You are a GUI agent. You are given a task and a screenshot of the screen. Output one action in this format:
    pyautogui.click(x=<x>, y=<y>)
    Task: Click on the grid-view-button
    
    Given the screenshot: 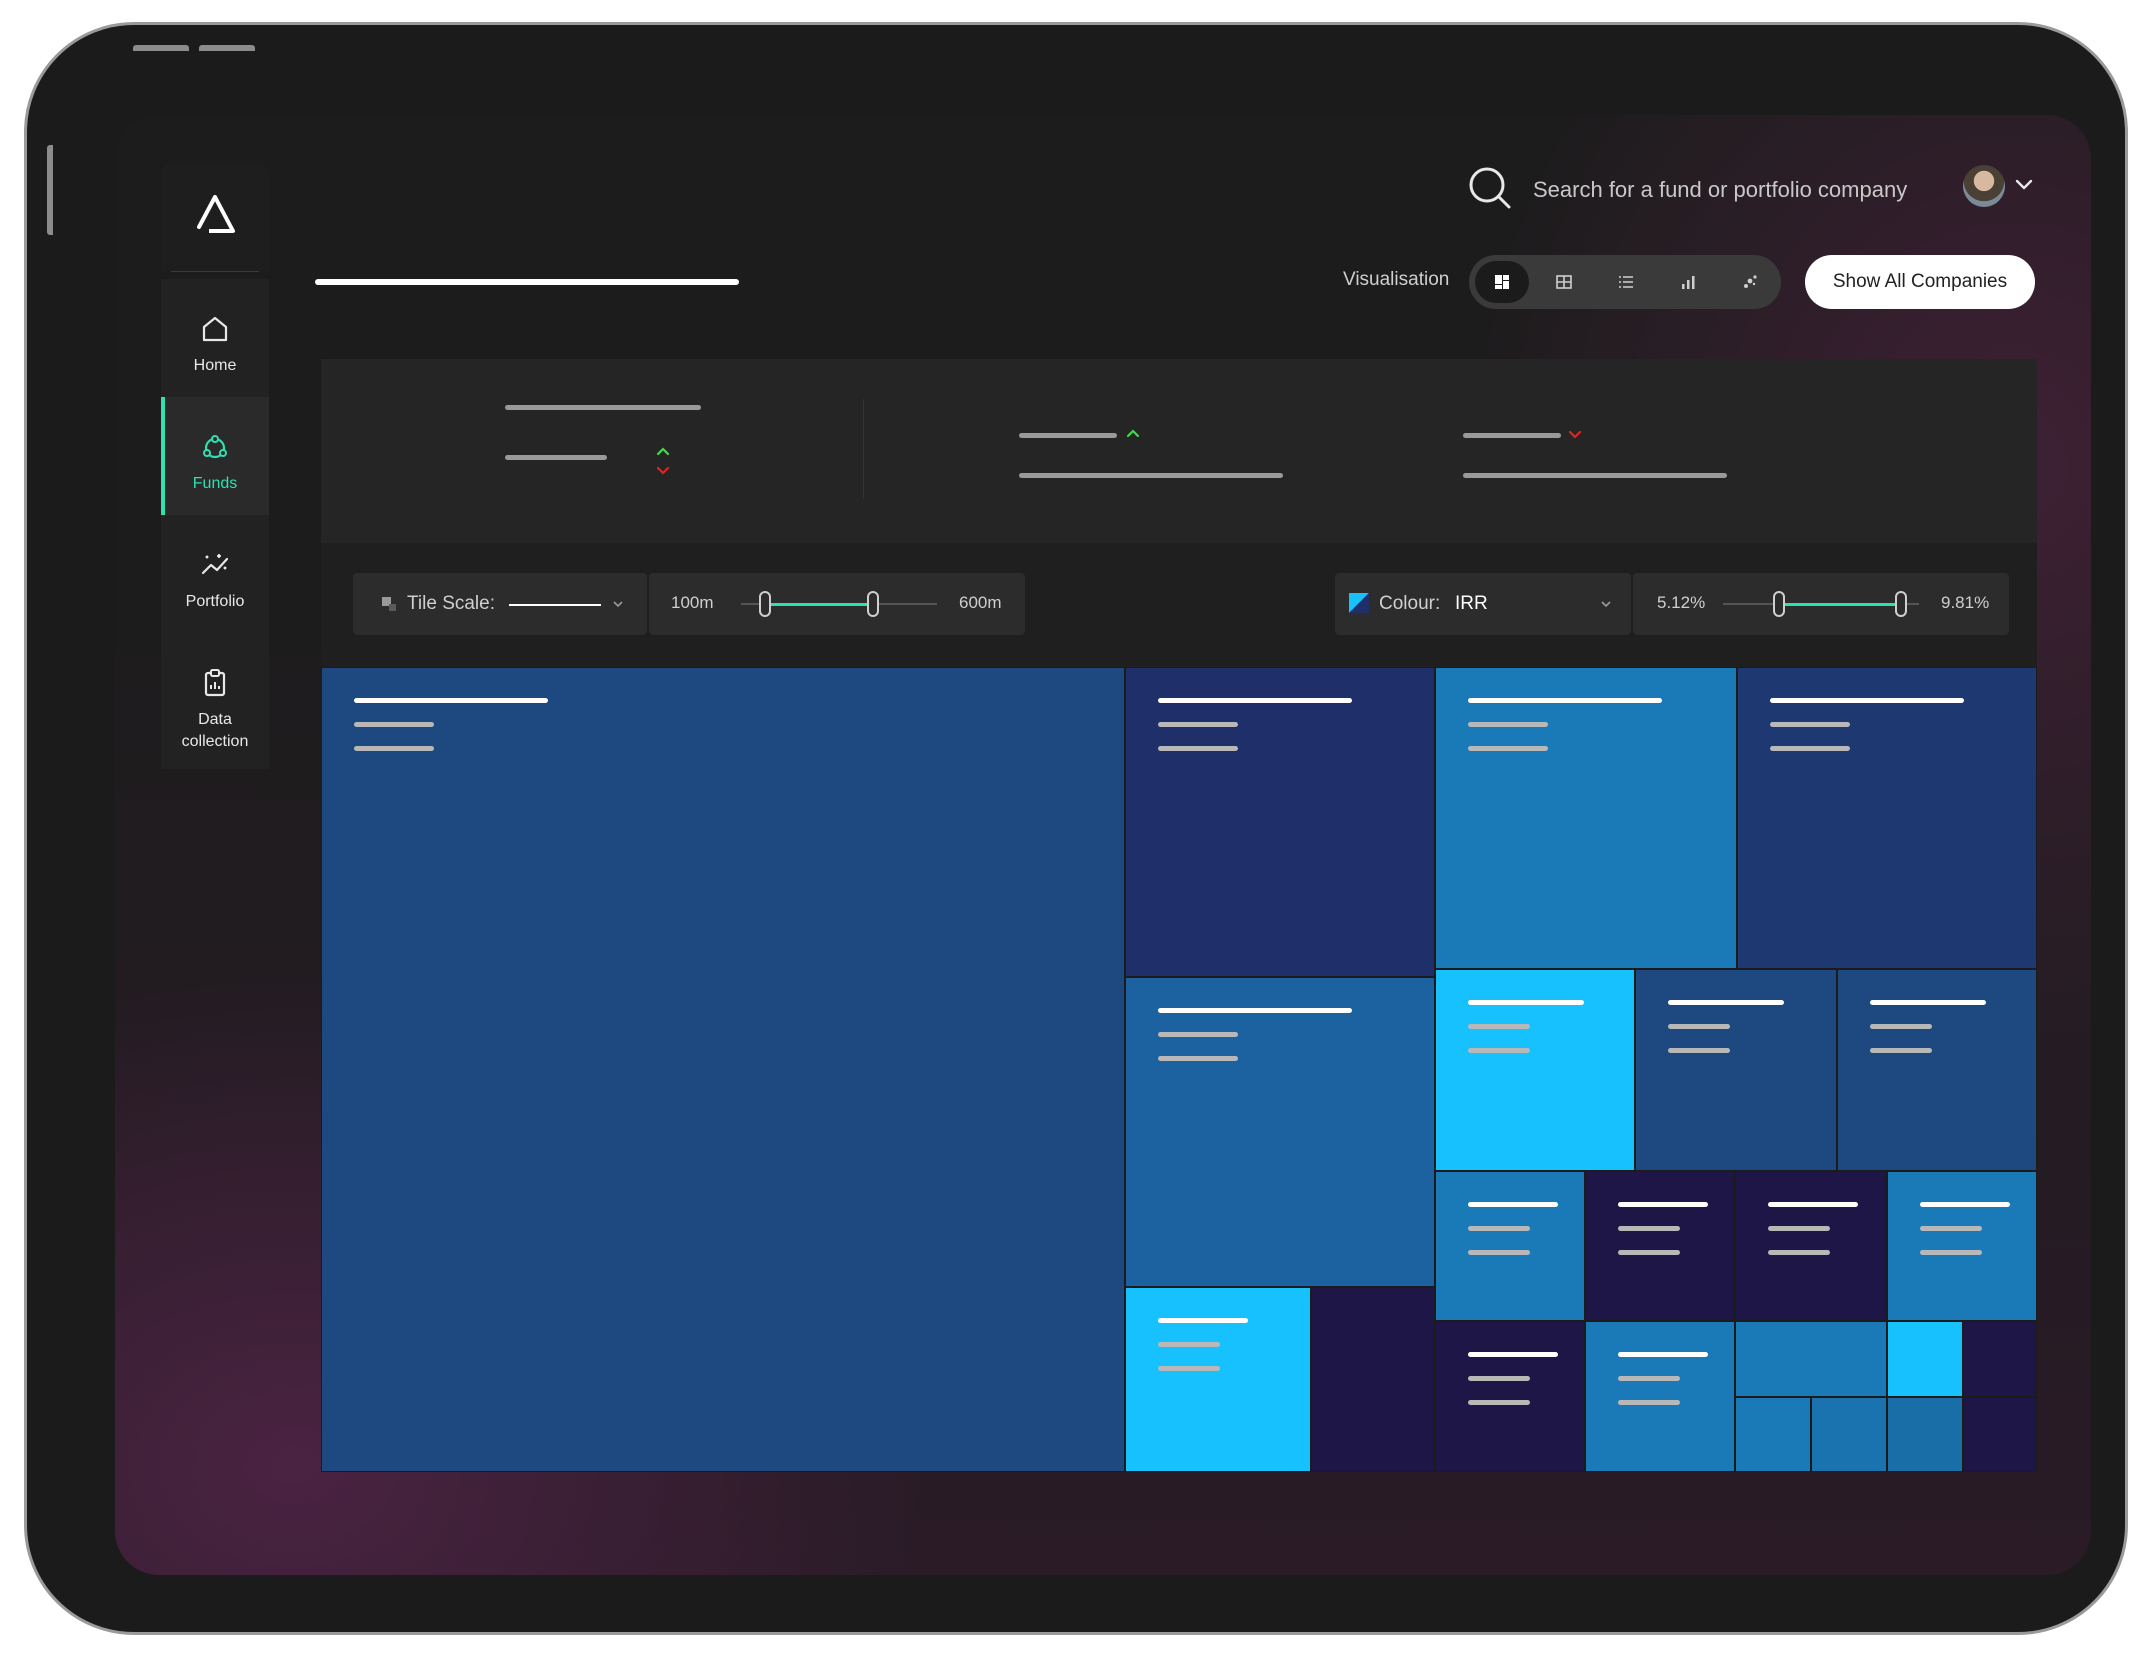 What is the action you would take?
    pyautogui.click(x=1564, y=282)
    